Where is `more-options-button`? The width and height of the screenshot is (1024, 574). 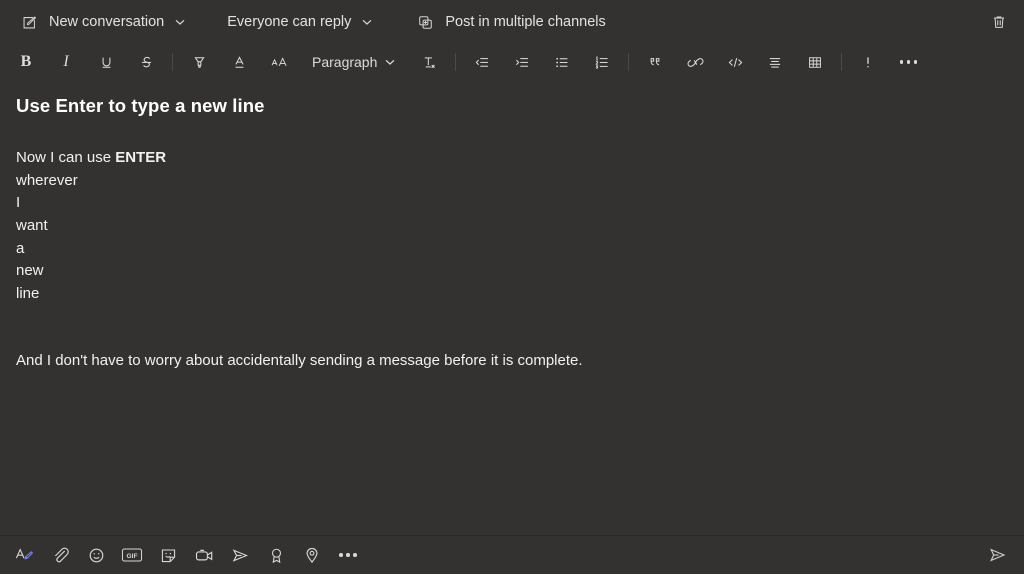
more-options-button is located at coordinates (348, 555).